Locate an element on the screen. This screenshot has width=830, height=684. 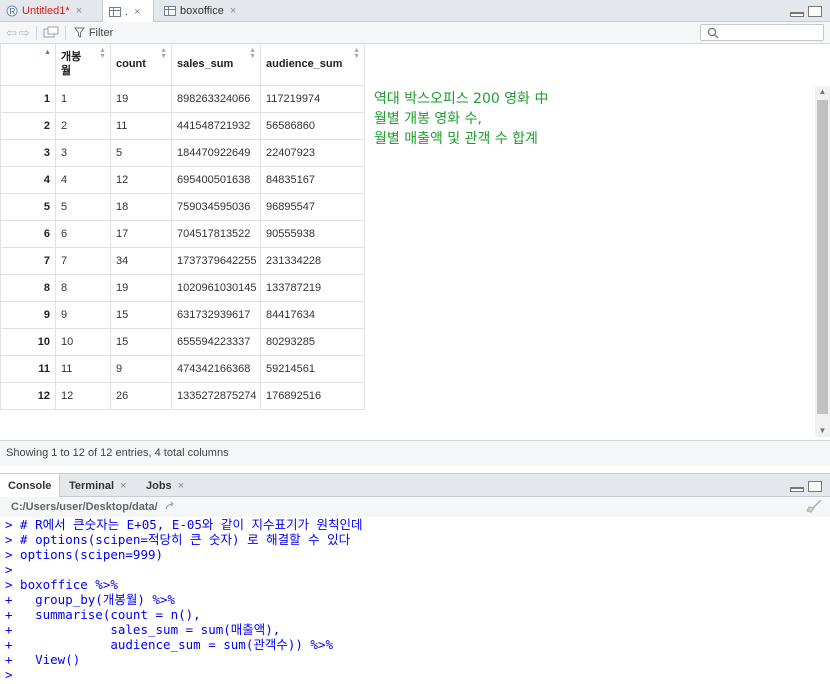
cell-audience-sum: 22407923 is located at coordinates (312, 152).